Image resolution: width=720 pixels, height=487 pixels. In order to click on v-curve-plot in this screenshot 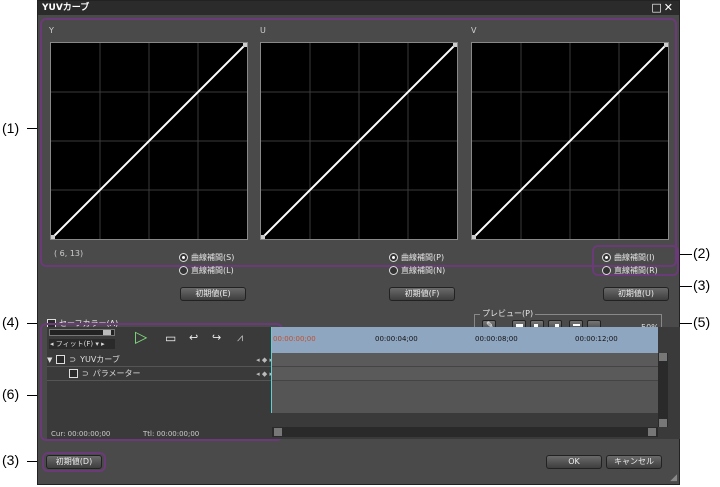, I will do `click(570, 141)`.